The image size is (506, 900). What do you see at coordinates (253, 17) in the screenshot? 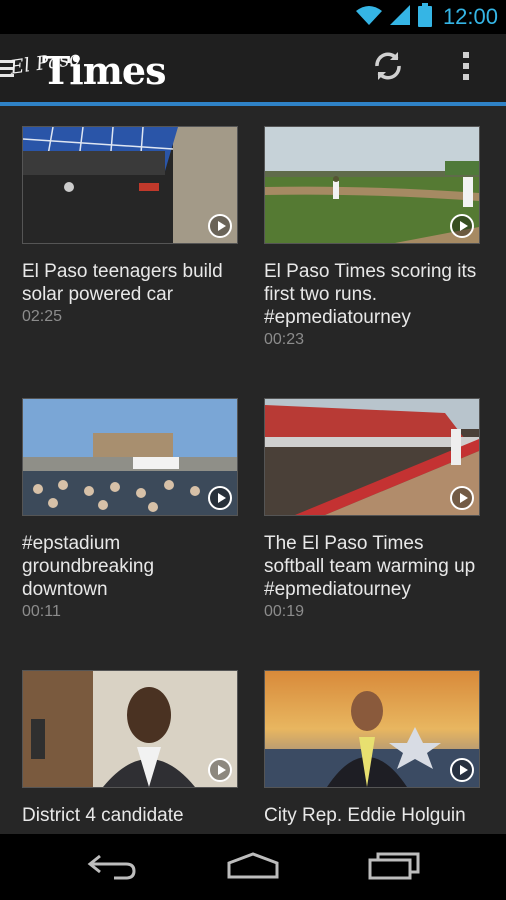
I see `status-bar: 12:00` at bounding box center [253, 17].